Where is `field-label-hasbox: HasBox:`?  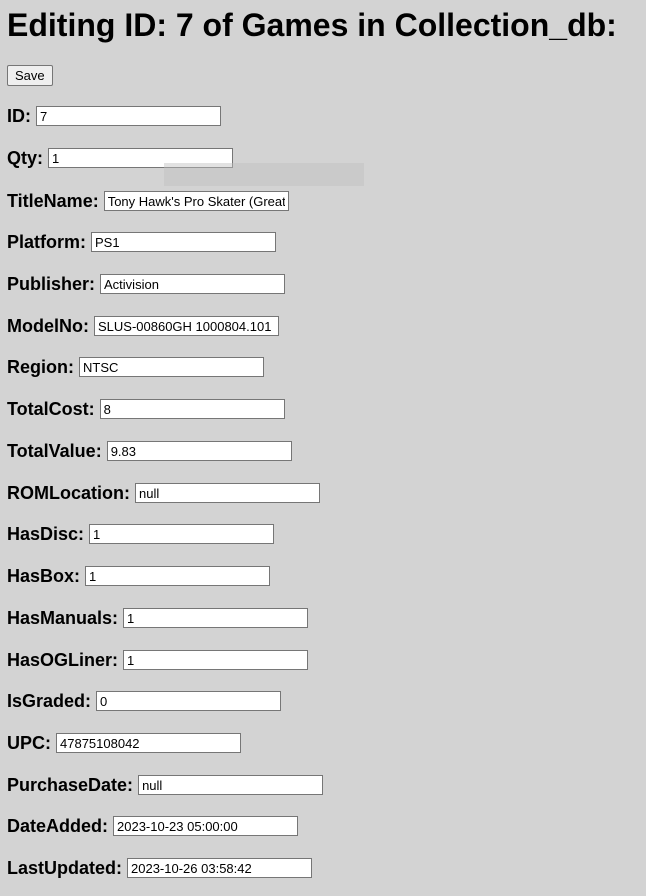 field-label-hasbox: HasBox: is located at coordinates (44, 575).